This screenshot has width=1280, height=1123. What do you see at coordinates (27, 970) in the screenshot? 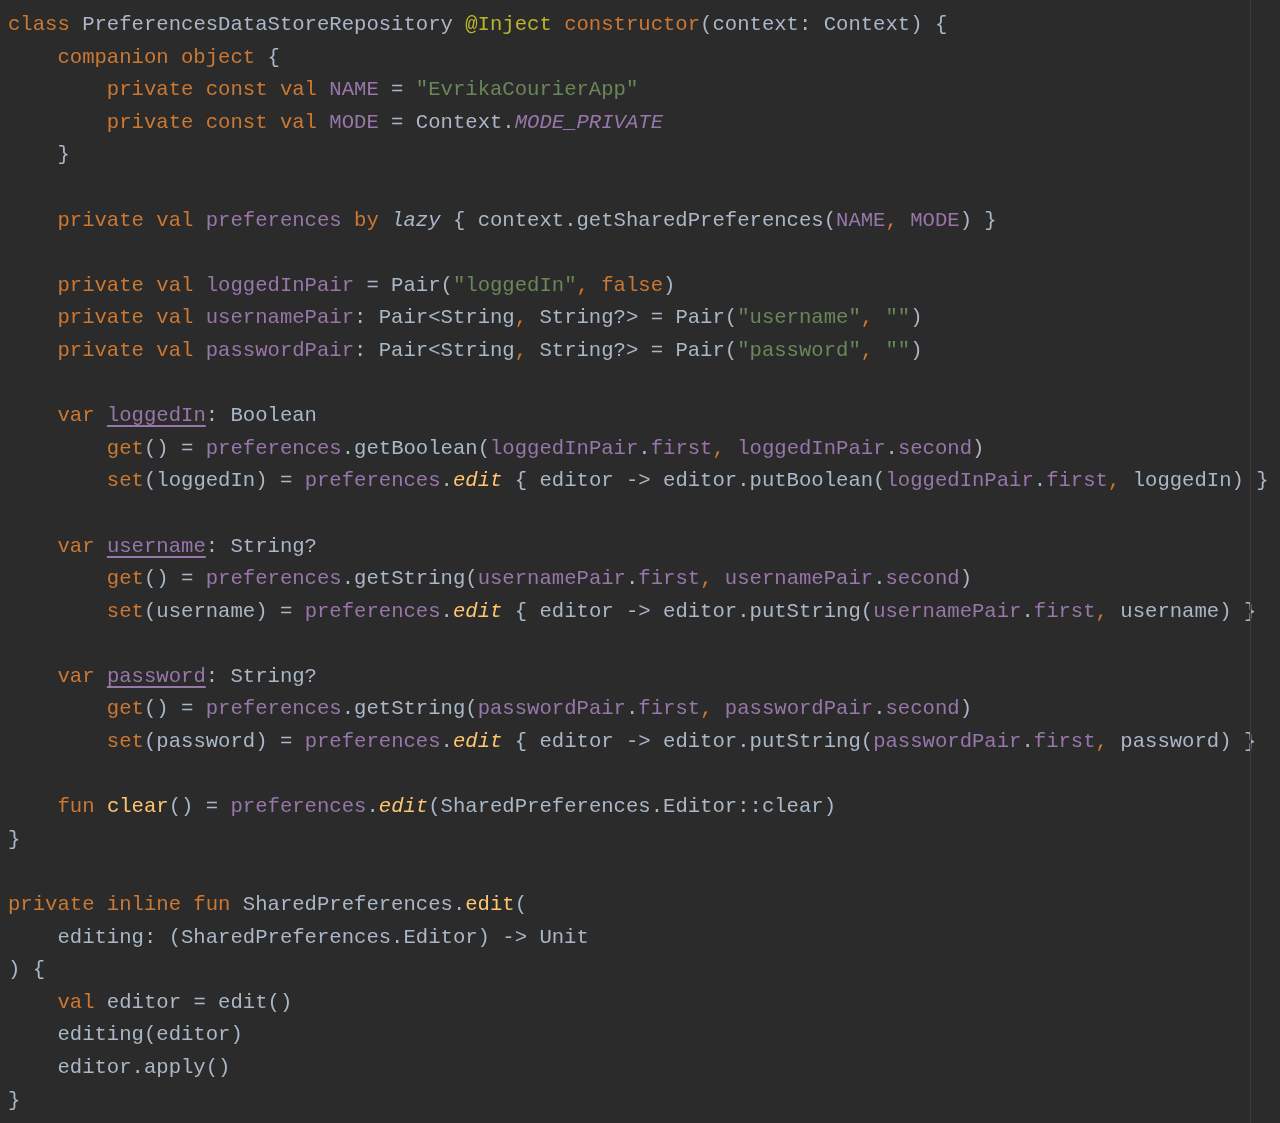
I see `code-line: ) {` at bounding box center [27, 970].